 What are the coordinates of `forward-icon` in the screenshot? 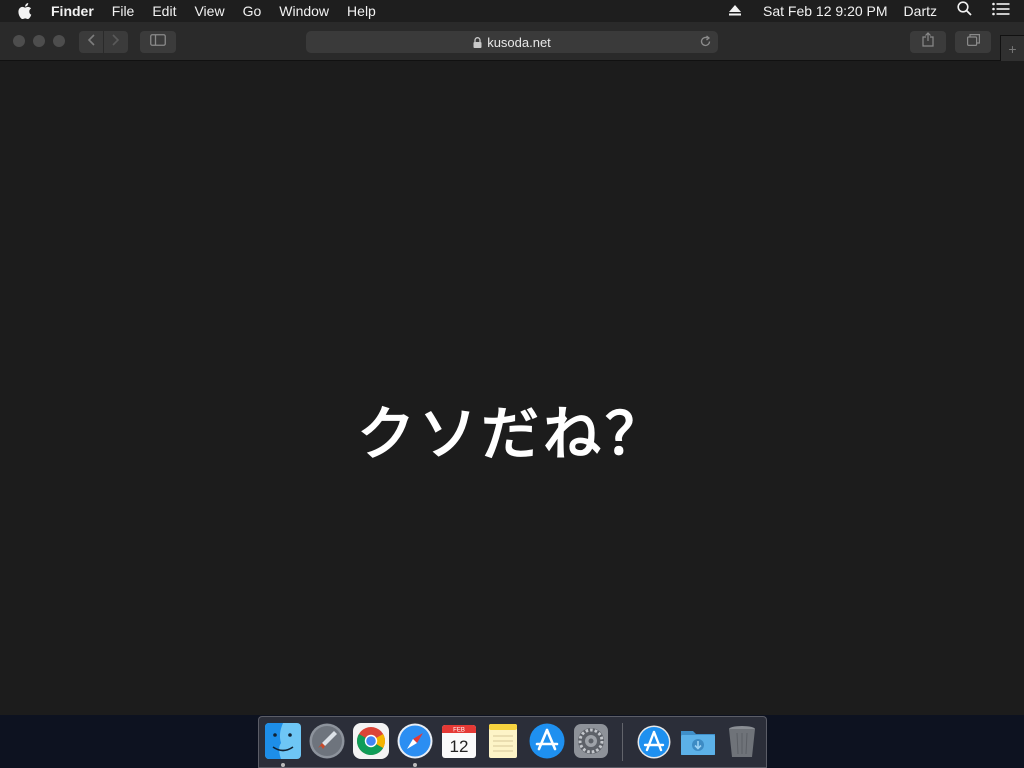 It's located at (116, 42).